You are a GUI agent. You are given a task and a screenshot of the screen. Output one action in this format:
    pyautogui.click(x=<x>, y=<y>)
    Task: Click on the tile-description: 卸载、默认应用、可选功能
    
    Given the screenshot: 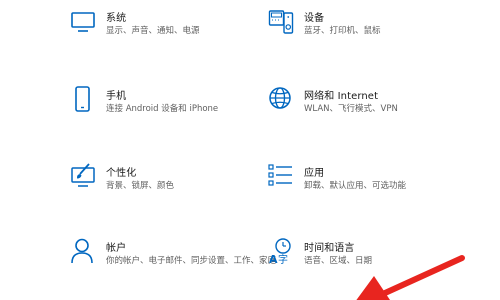 What is the action you would take?
    pyautogui.click(x=355, y=186)
    